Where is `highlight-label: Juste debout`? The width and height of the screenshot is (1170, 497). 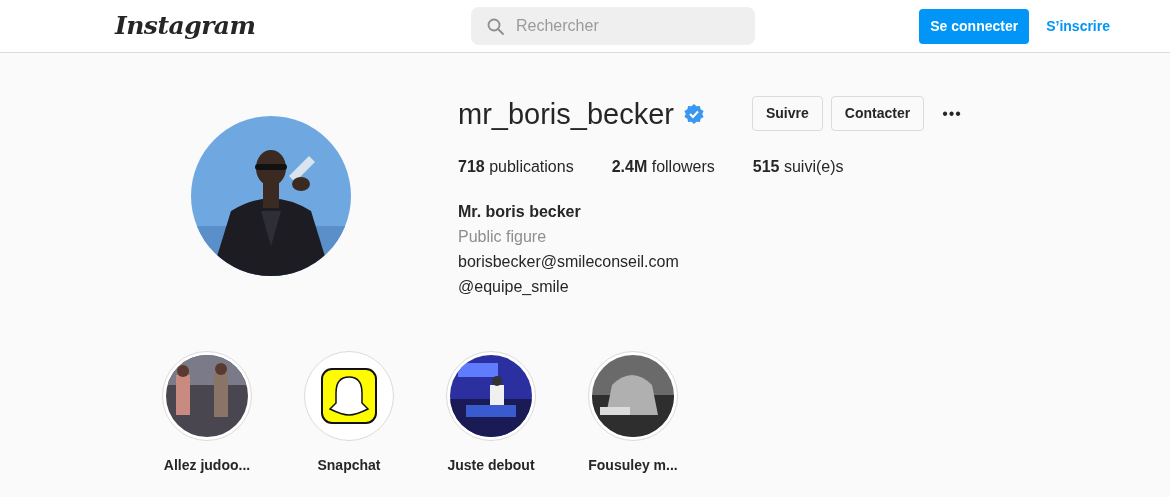 highlight-label: Juste debout is located at coordinates (491, 465).